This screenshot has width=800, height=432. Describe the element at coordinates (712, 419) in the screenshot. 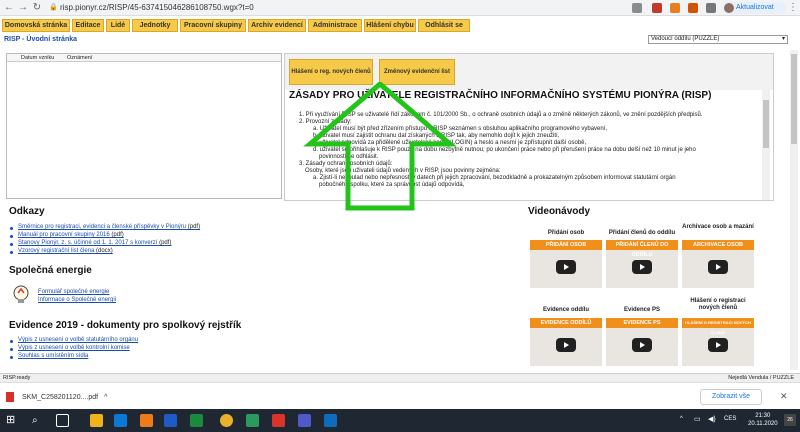

I see `volume-icon: ◀)` at that location.